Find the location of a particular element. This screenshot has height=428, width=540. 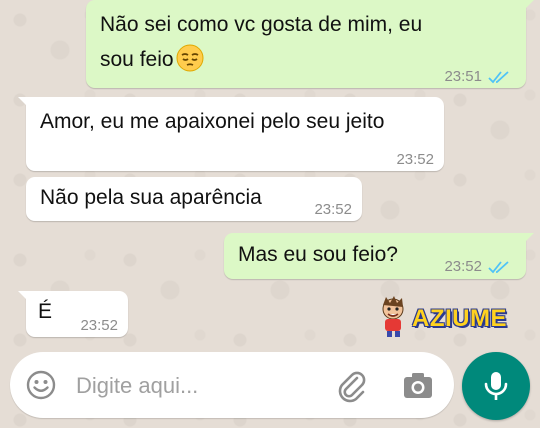

emoji-icon is located at coordinates (41, 385).